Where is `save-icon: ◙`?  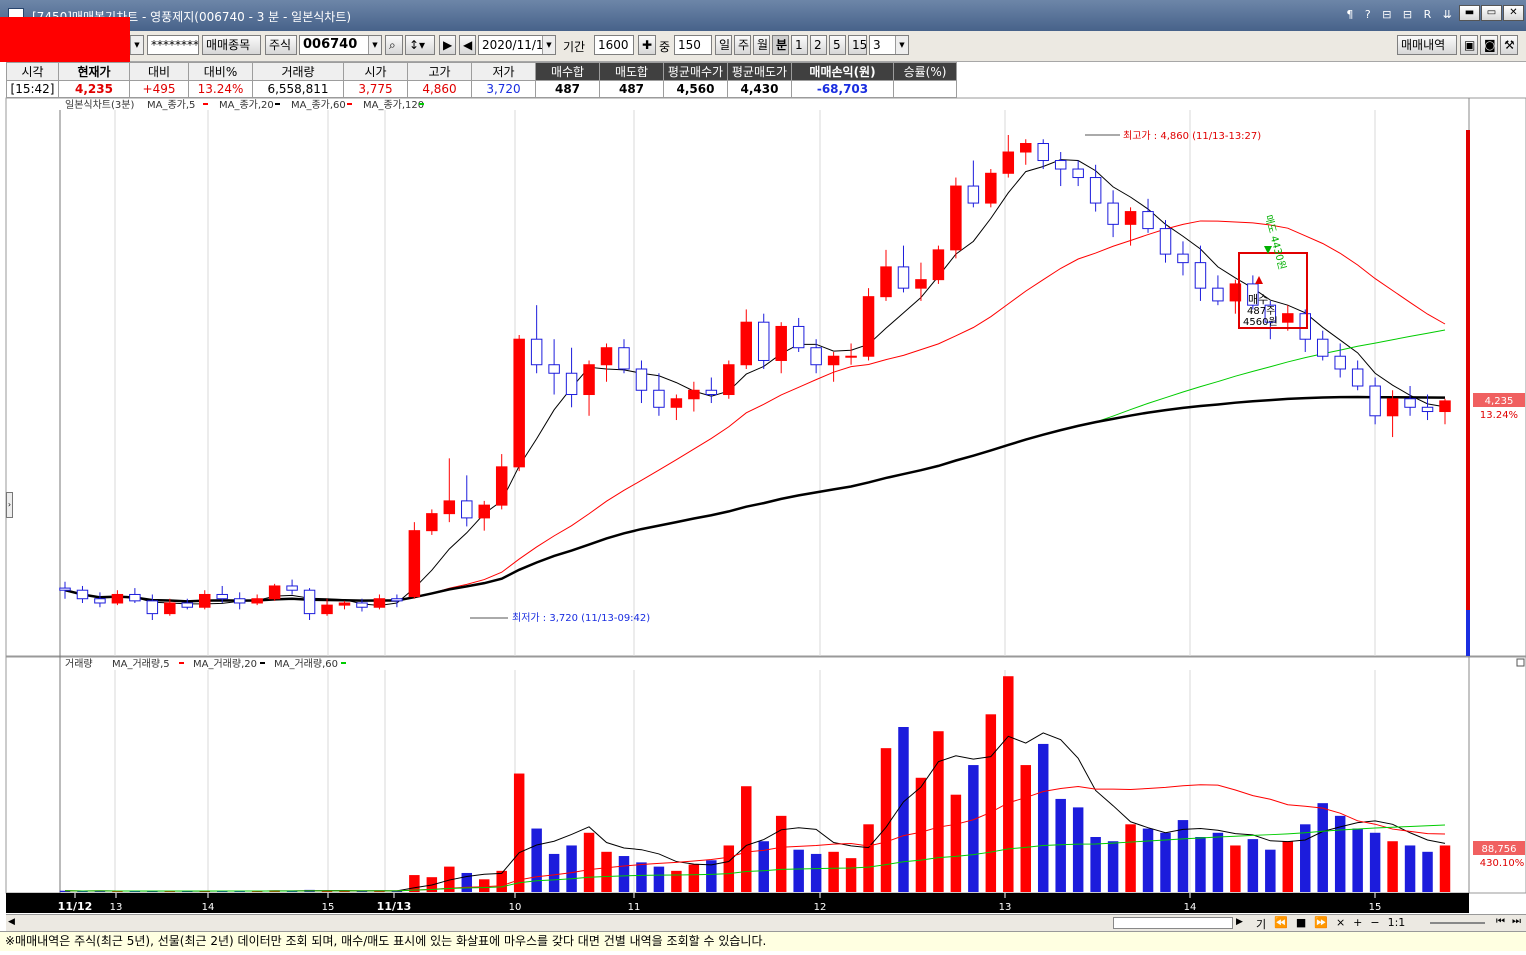
save-icon: ◙ is located at coordinates (1489, 45).